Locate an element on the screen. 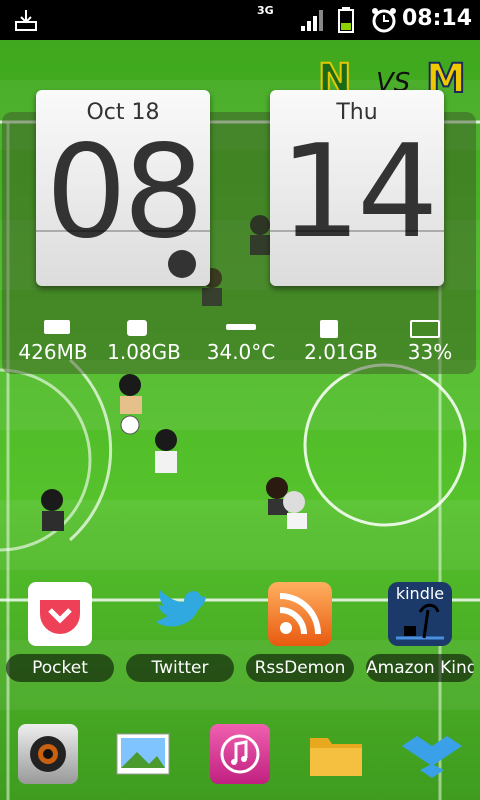 The image size is (480, 800). pocket-icon is located at coordinates (60, 614).